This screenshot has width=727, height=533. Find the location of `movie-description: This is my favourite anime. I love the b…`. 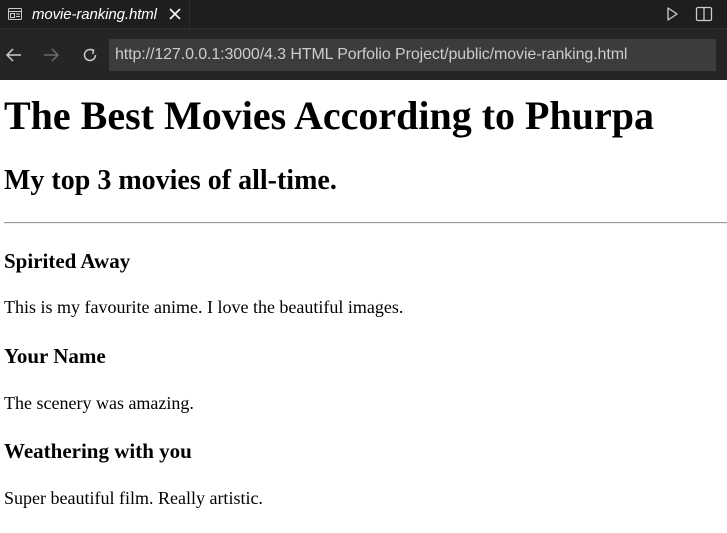

movie-description: This is my favourite anime. I love the b… is located at coordinates (204, 307).